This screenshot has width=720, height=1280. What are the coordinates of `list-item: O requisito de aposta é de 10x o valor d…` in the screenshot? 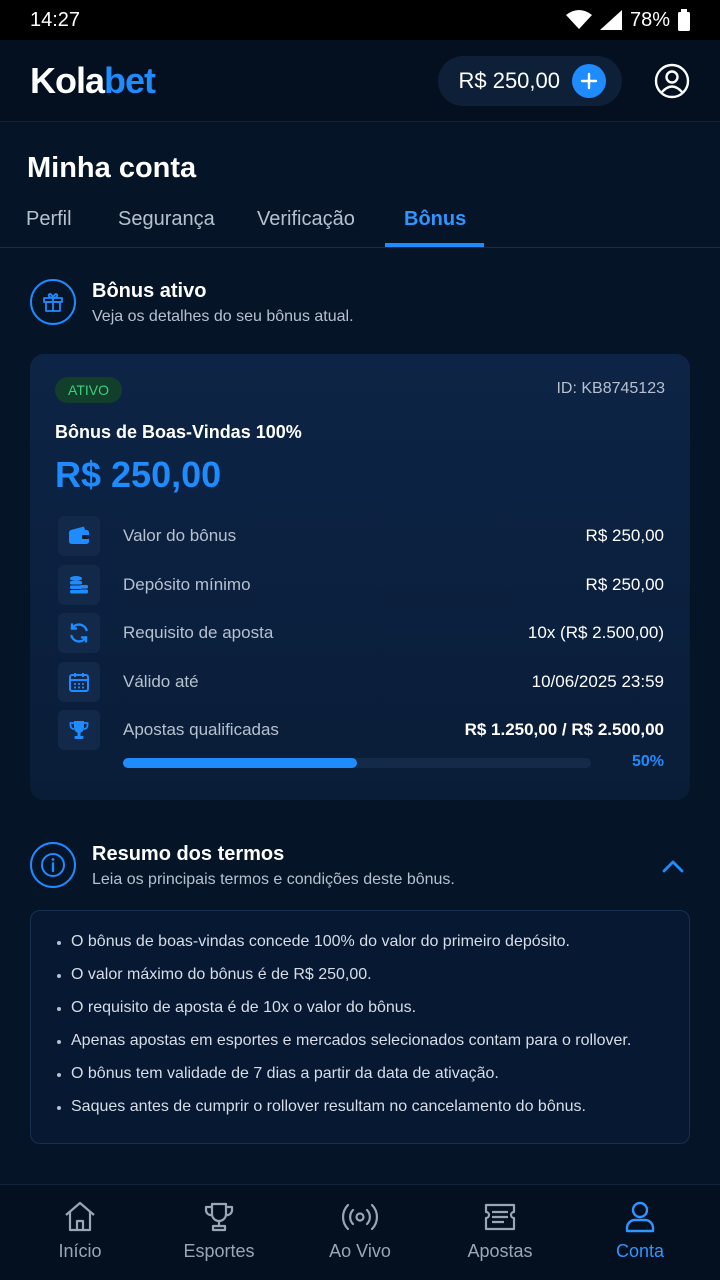 It's located at (373, 1015).